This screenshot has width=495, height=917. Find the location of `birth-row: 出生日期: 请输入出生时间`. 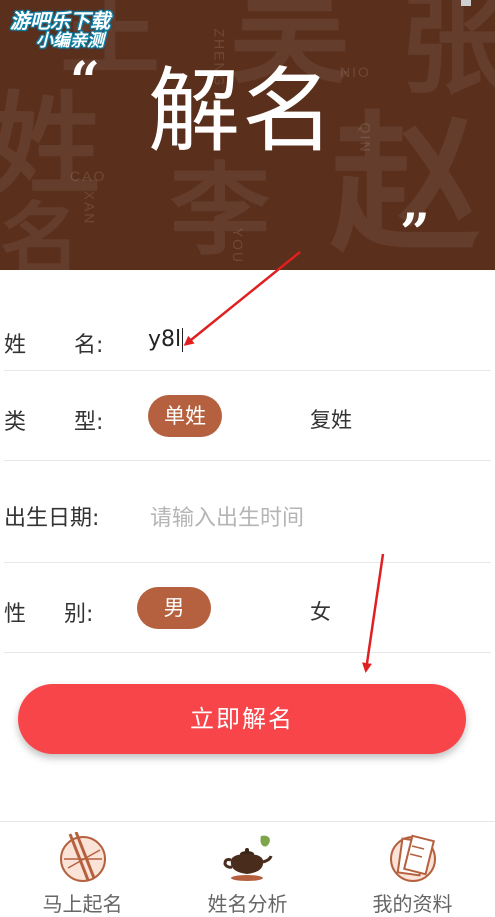

birth-row: 出生日期: 请输入出生时间 is located at coordinates (247, 512).